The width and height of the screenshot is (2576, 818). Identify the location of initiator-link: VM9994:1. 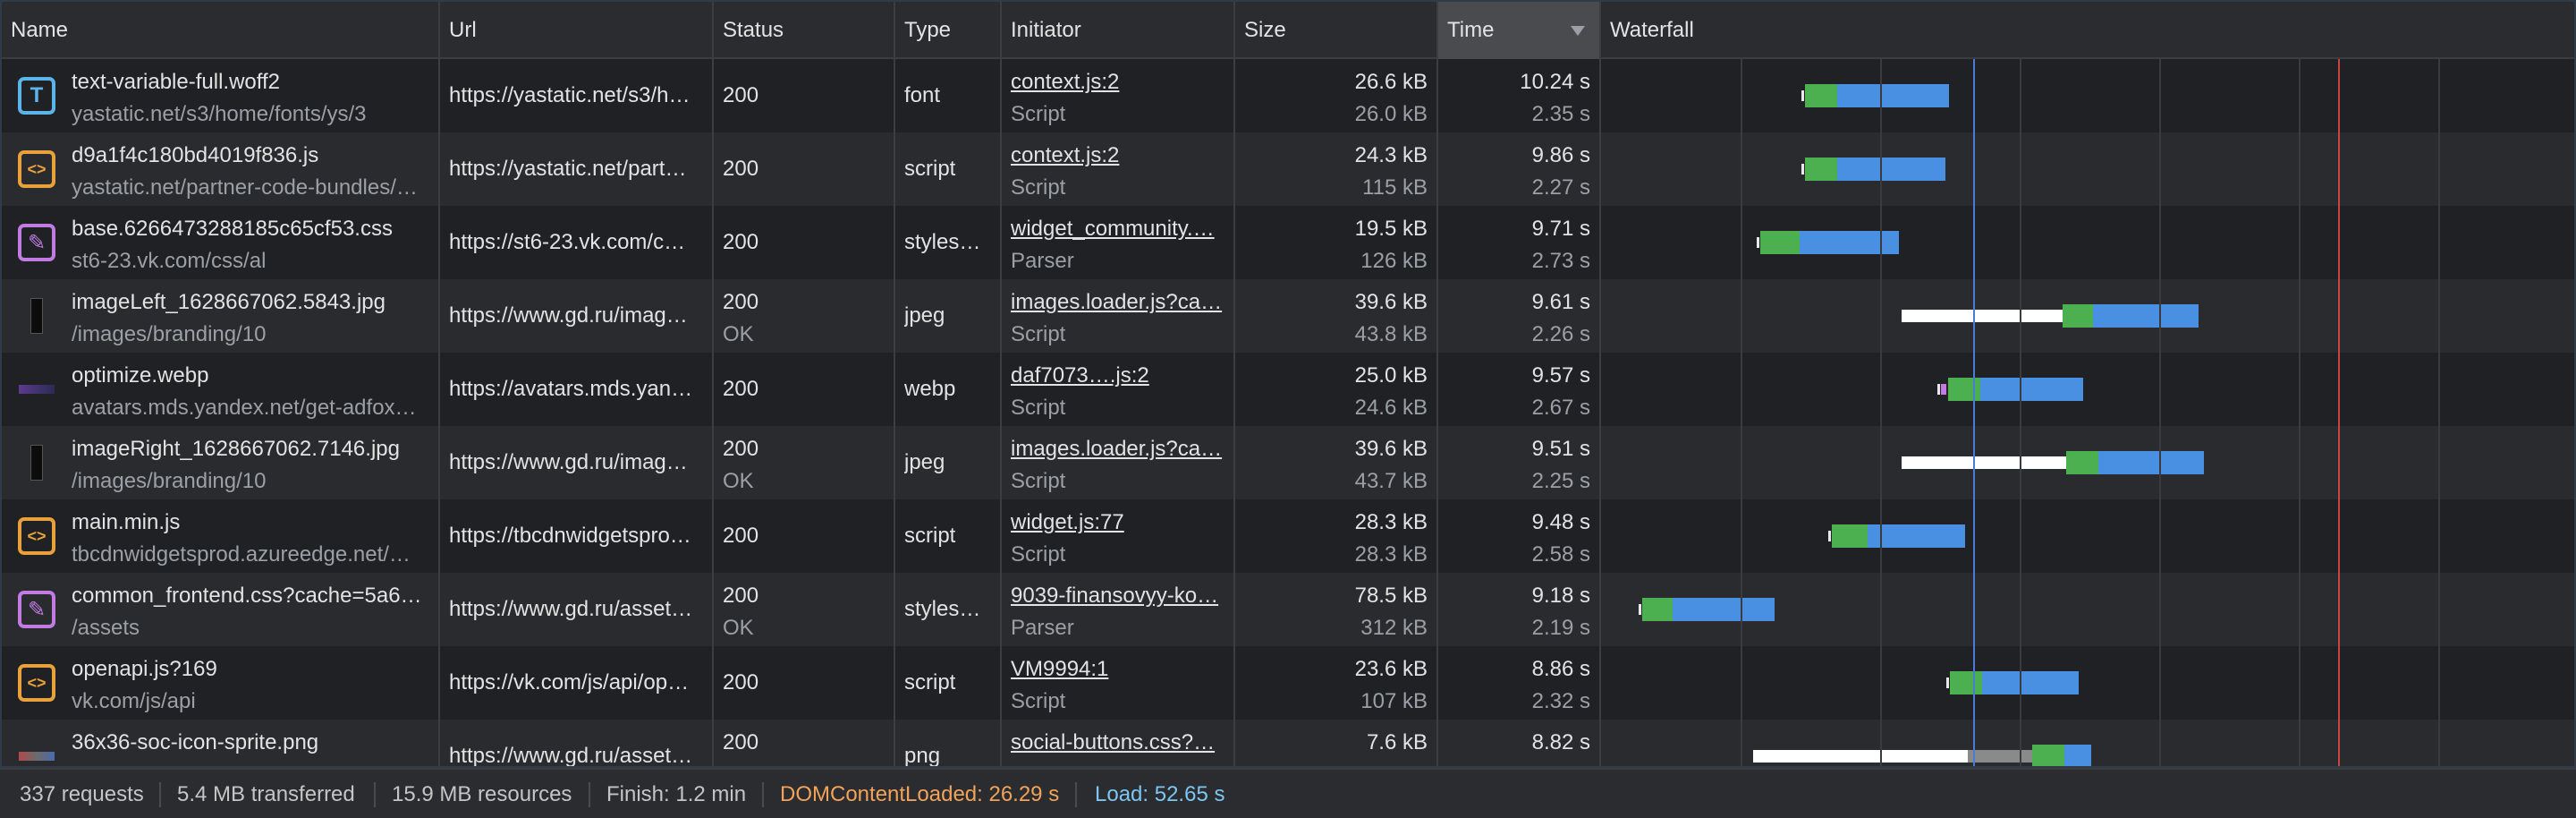
(1117, 670).